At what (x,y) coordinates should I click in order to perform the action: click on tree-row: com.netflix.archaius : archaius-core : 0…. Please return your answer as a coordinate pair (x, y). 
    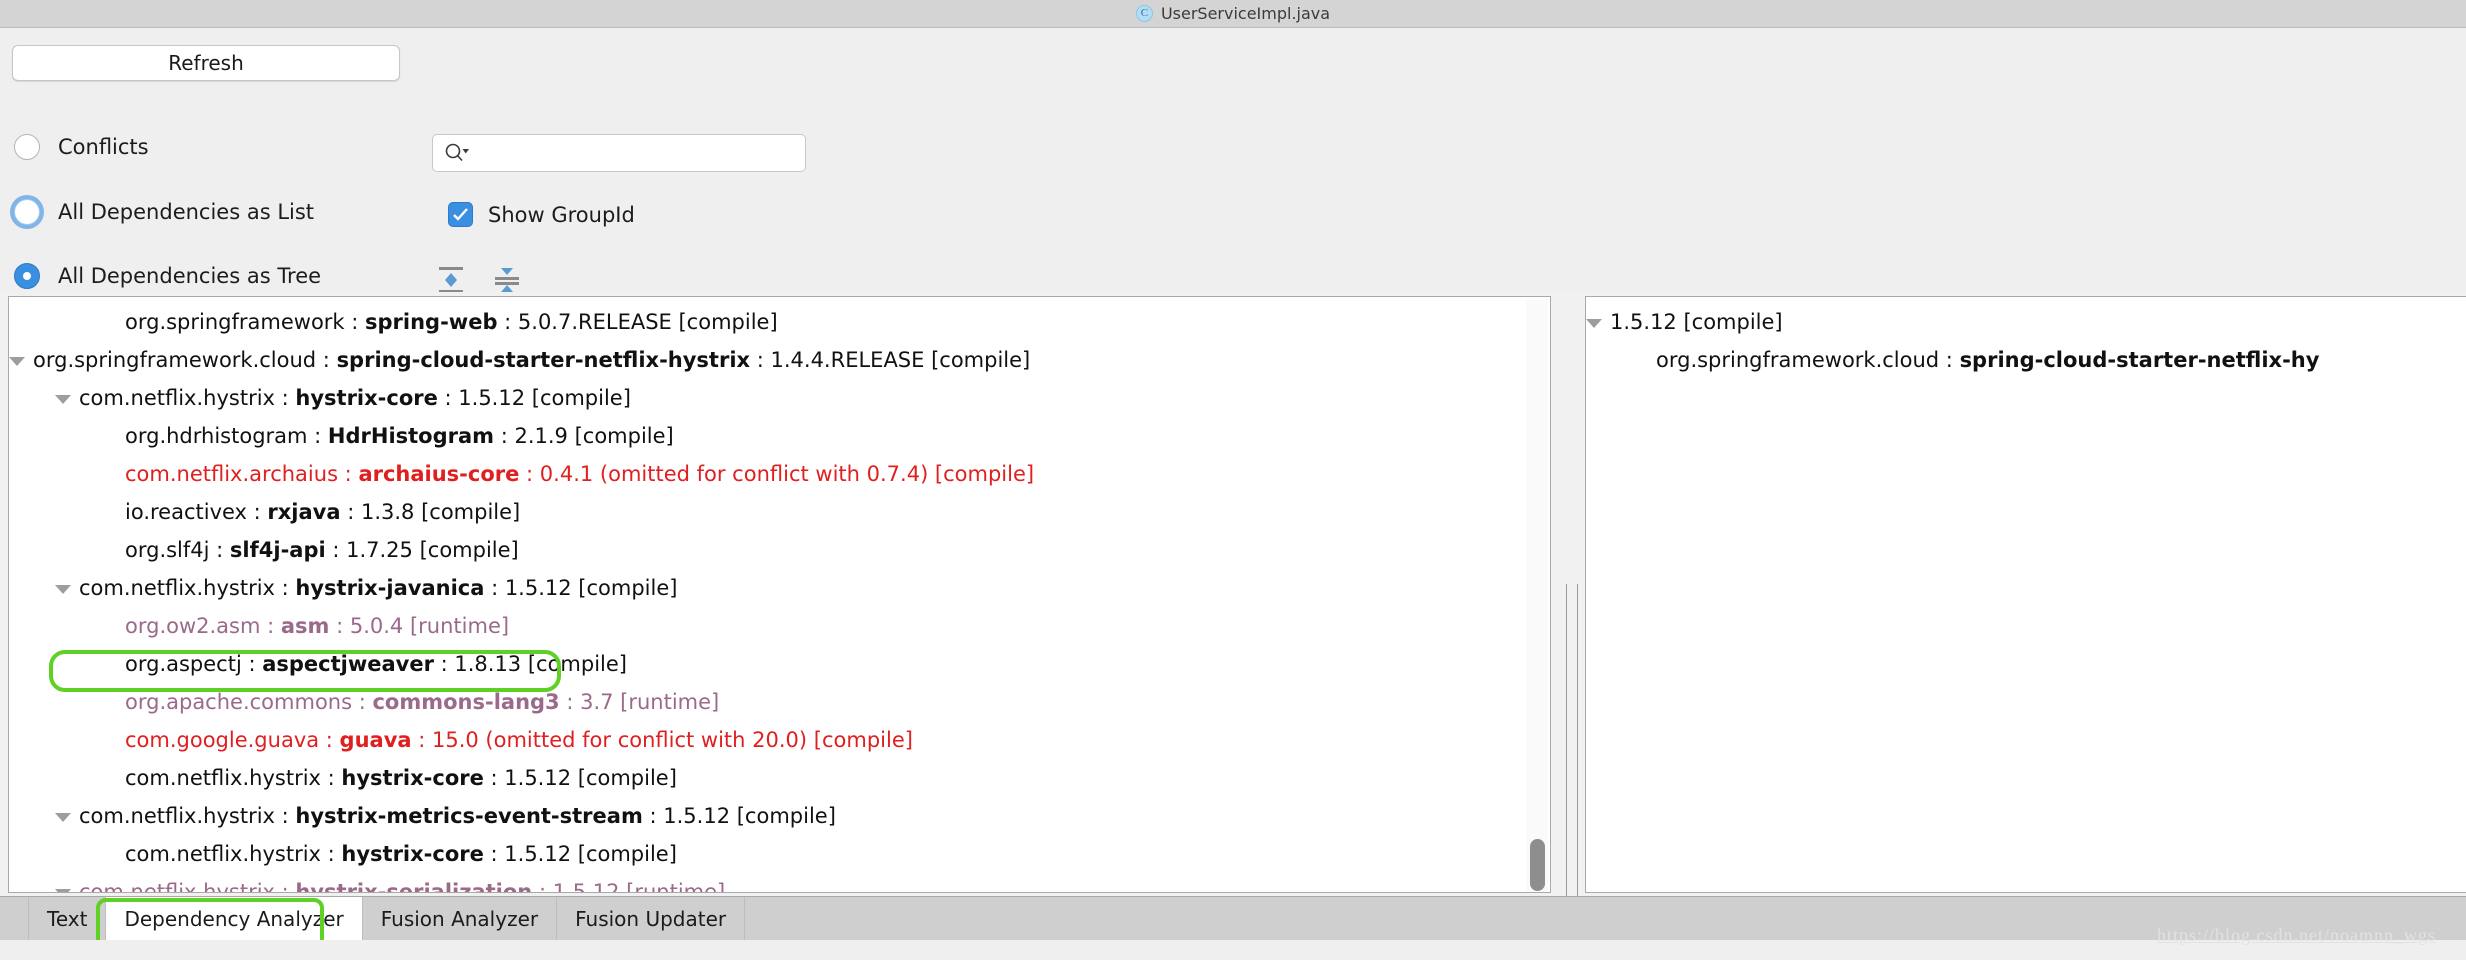
    Looking at the image, I should click on (779, 474).